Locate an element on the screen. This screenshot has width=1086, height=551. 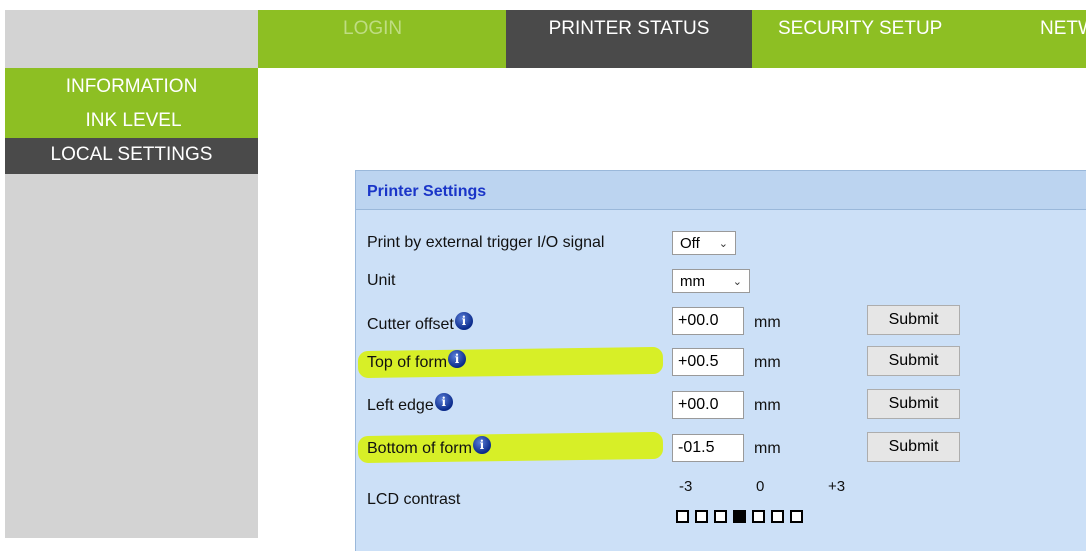
tab-login: LOGIN is located at coordinates (372, 39).